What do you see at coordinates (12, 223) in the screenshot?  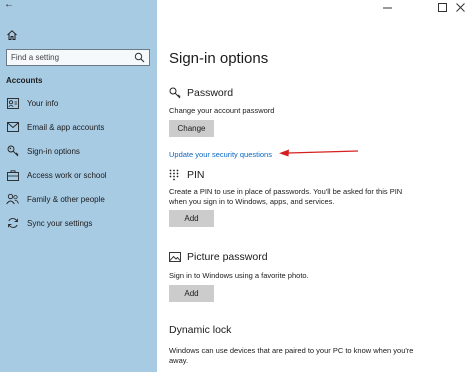 I see `sync-icon` at bounding box center [12, 223].